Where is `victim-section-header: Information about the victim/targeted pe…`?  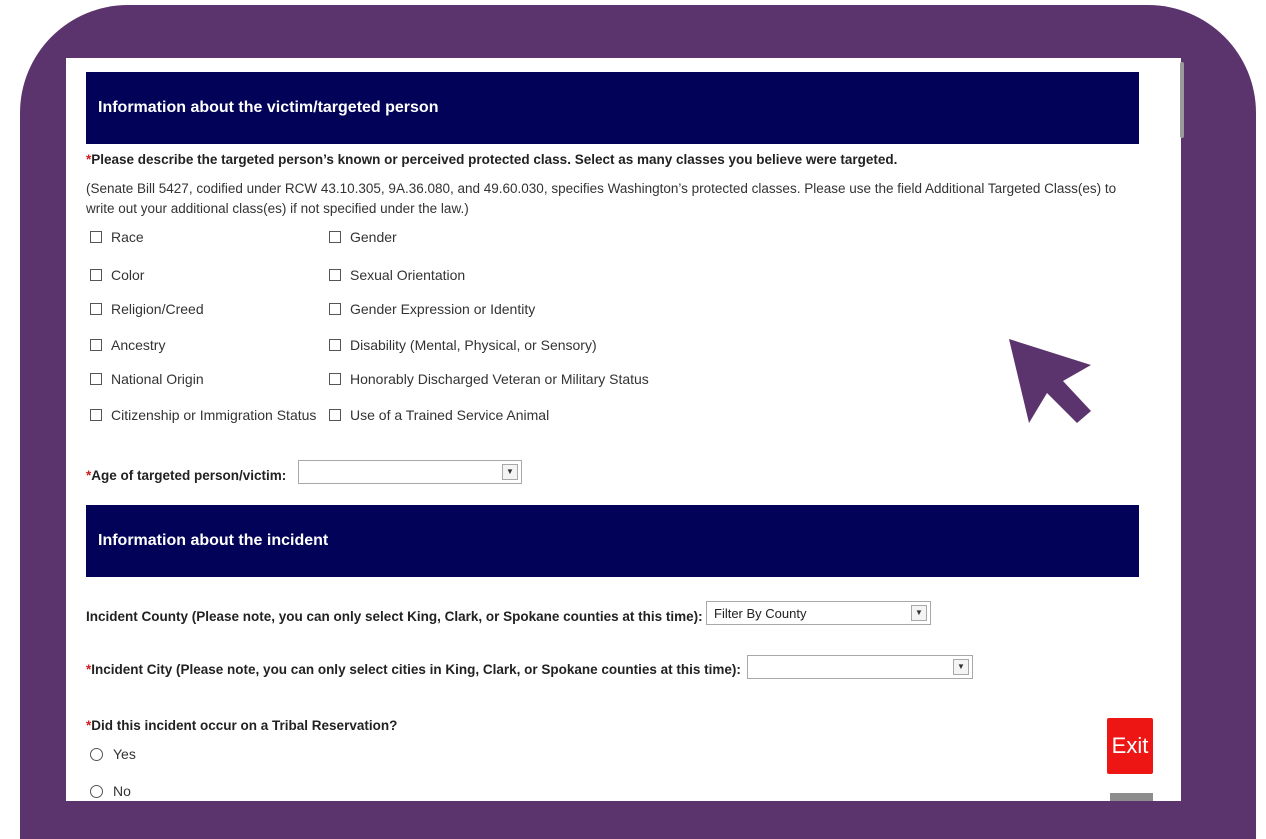 victim-section-header: Information about the victim/targeted pe… is located at coordinates (612, 108).